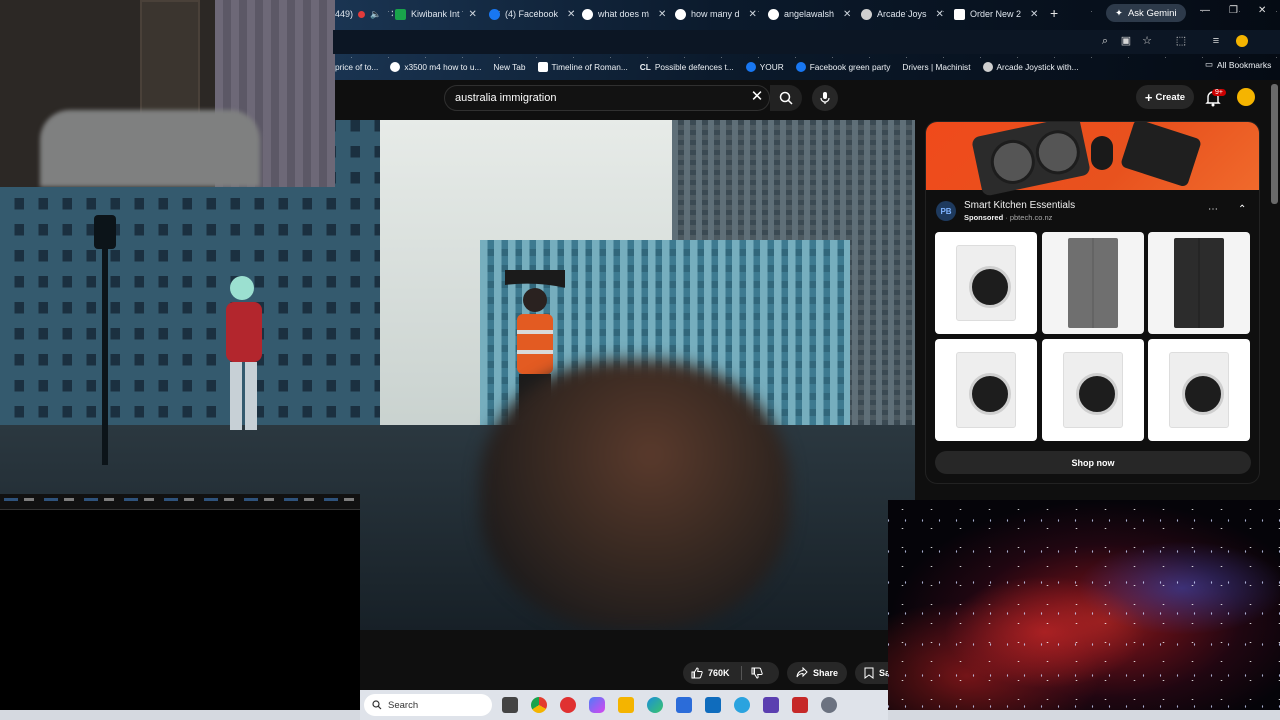  I want to click on search-button, so click(786, 98).